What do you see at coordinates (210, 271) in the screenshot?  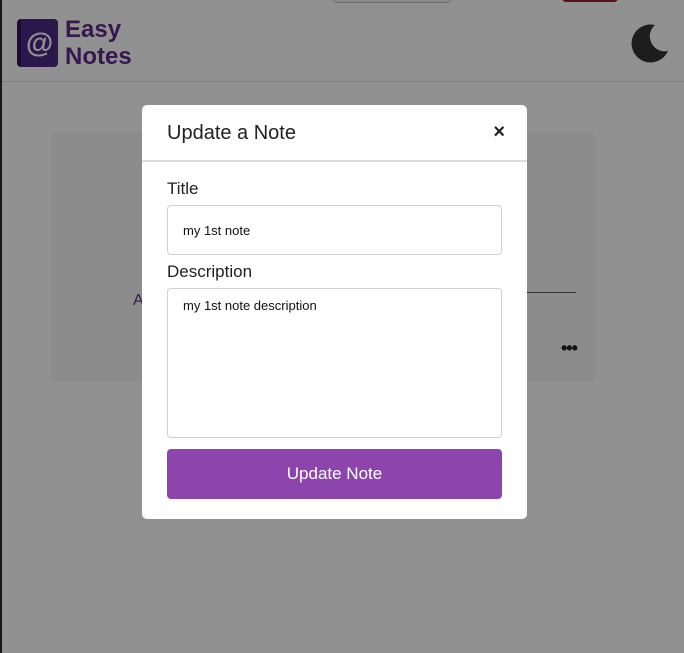 I see `description-label: Description` at bounding box center [210, 271].